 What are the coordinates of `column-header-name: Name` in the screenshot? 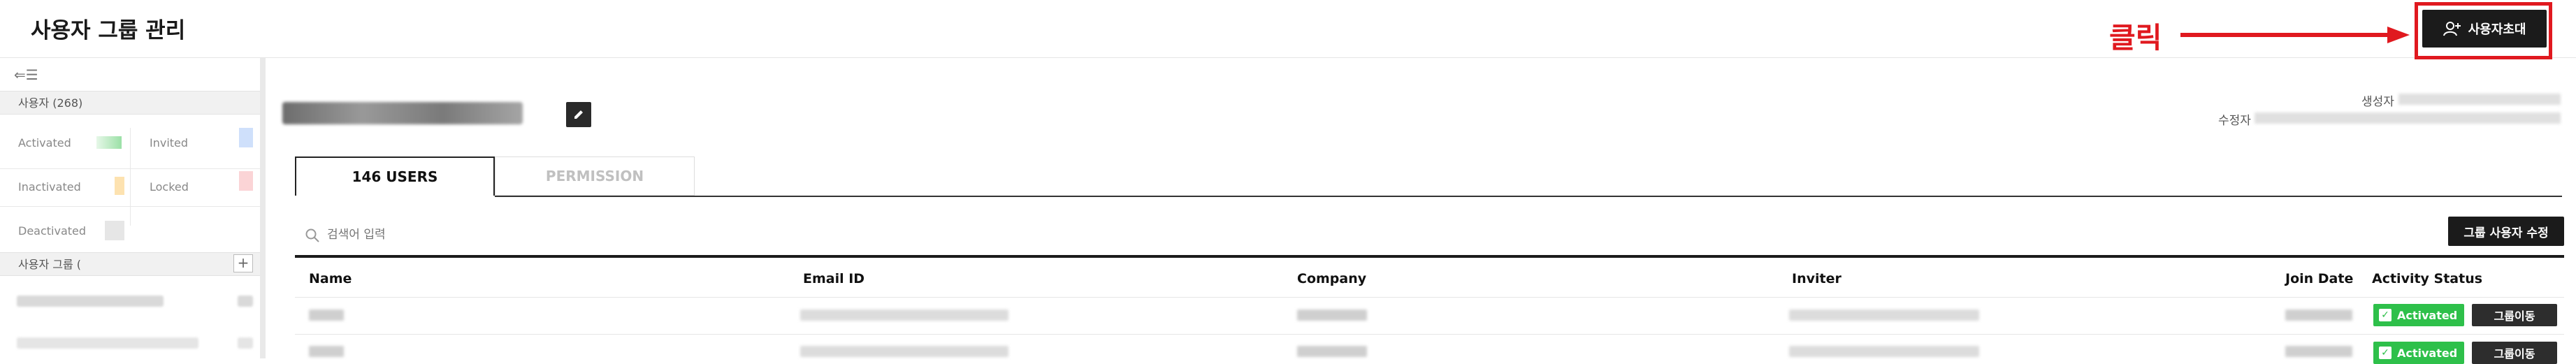 It's located at (330, 278).